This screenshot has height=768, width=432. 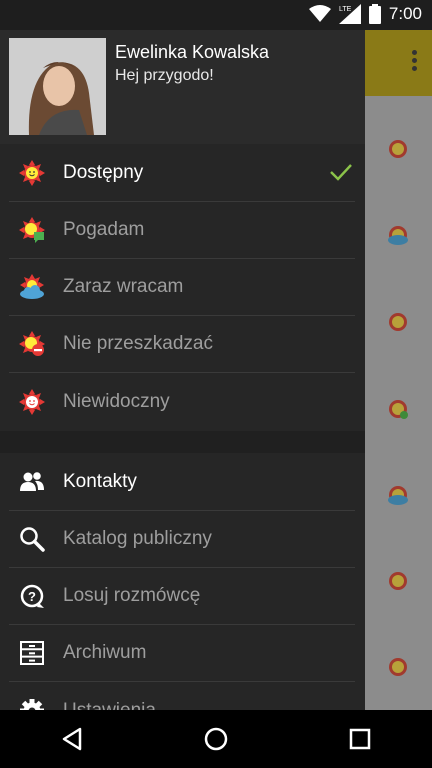 What do you see at coordinates (138, 343) in the screenshot?
I see `presence-label: Nie przeszkadzać` at bounding box center [138, 343].